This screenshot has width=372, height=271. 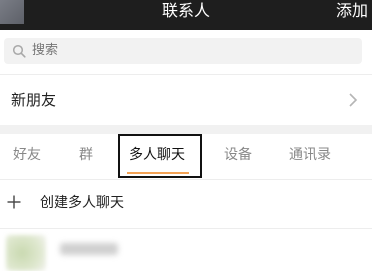 I want to click on page-title: 联系人, so click(x=185, y=10).